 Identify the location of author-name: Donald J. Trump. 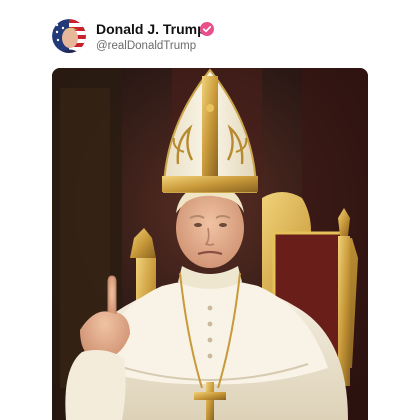
(151, 29).